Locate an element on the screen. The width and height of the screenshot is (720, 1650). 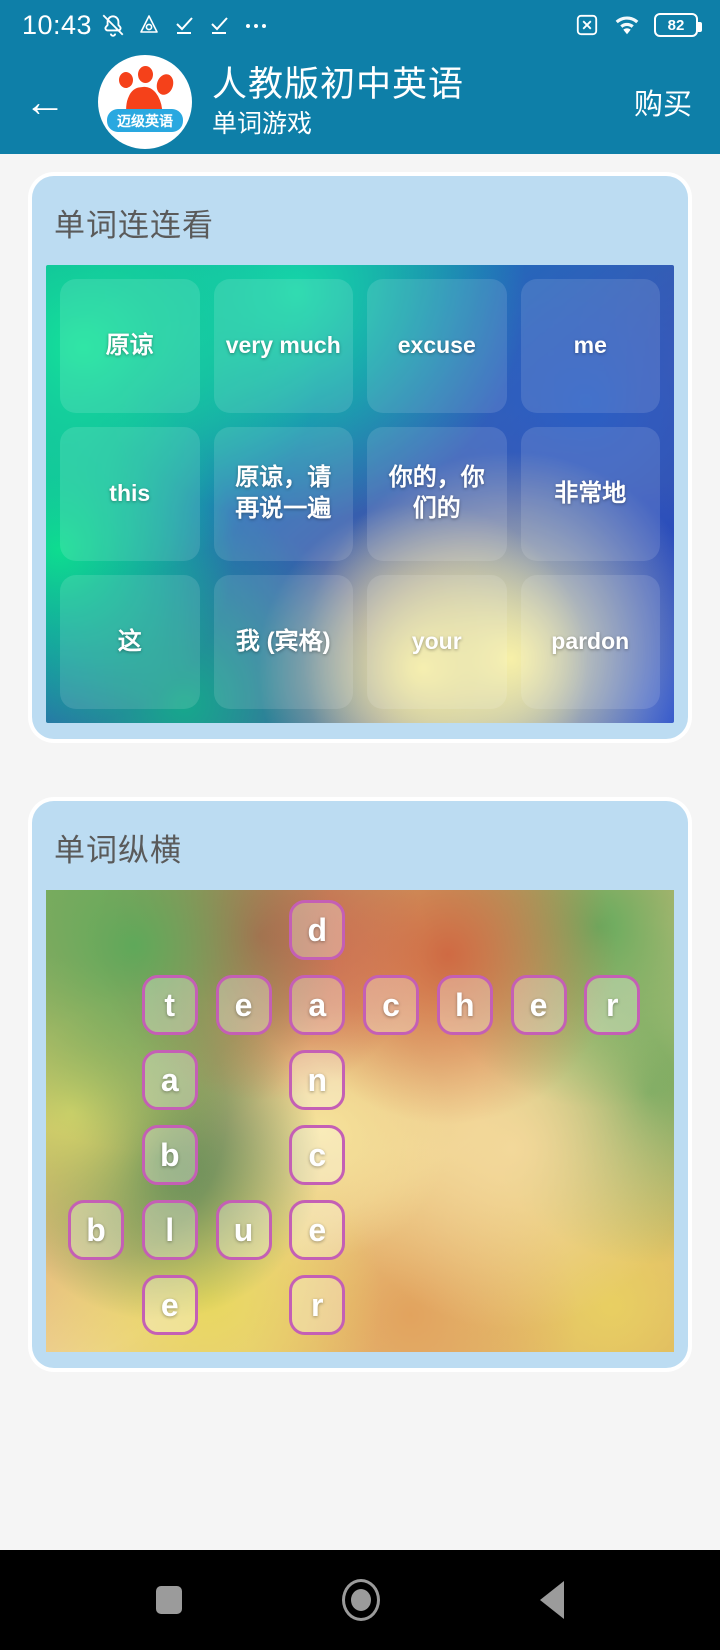
word-tile: this is located at coordinates (130, 494).